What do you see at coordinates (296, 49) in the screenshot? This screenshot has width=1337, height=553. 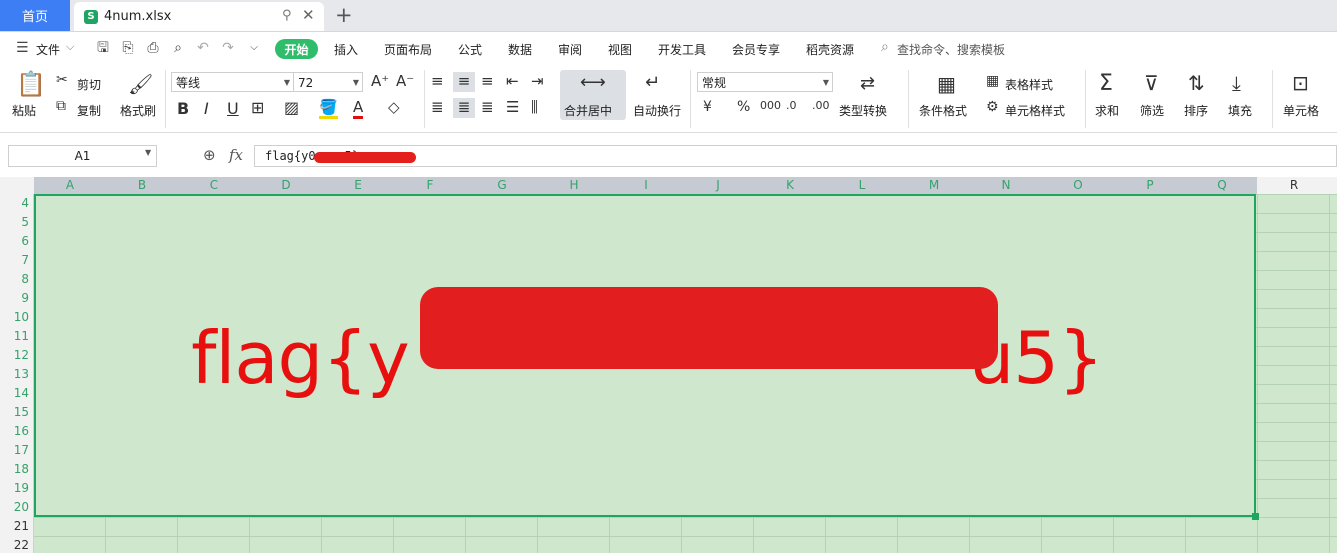 I see `menu-start: 开始` at bounding box center [296, 49].